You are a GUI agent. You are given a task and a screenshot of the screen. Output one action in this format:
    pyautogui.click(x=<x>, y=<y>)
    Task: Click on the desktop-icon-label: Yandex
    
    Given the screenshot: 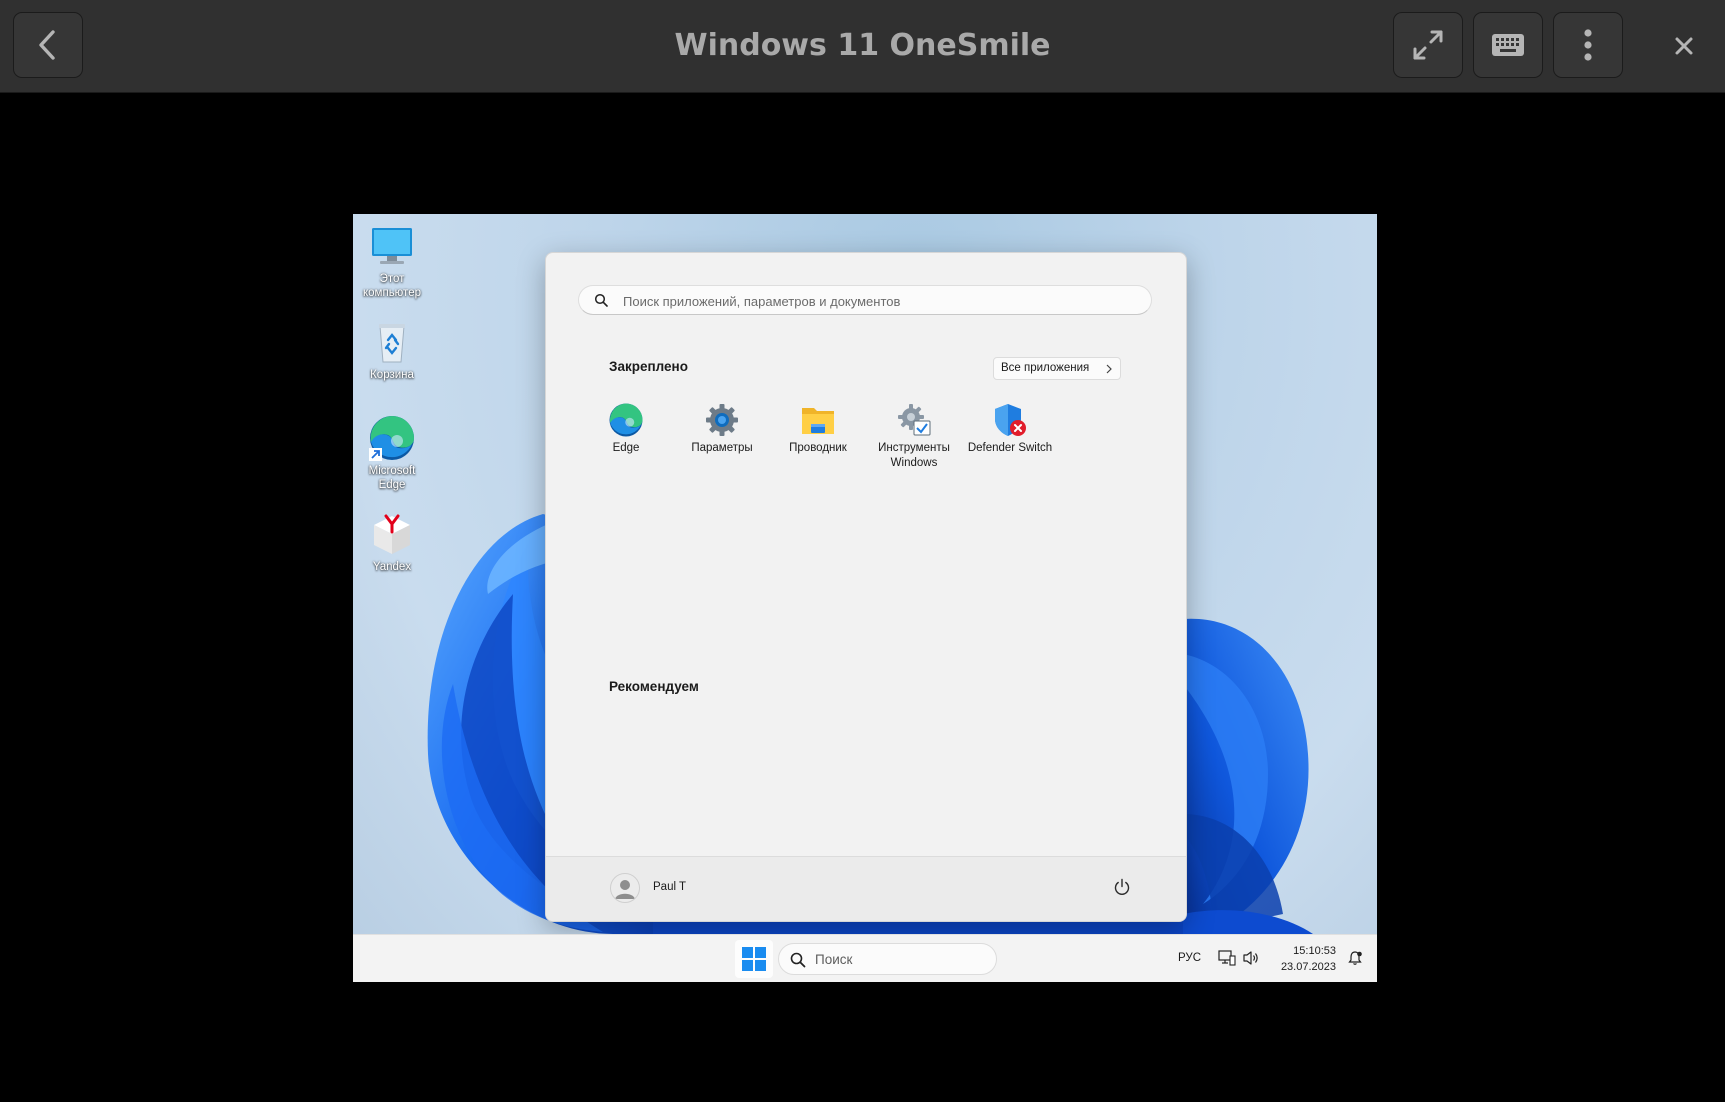 What is the action you would take?
    pyautogui.click(x=392, y=567)
    